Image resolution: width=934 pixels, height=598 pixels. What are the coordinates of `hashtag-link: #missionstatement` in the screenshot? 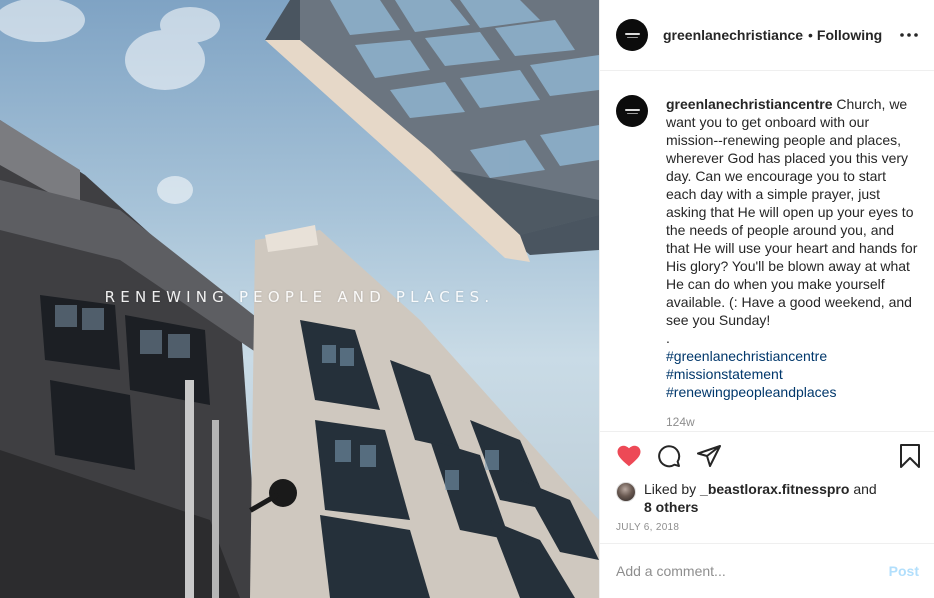 It's located at (792, 374).